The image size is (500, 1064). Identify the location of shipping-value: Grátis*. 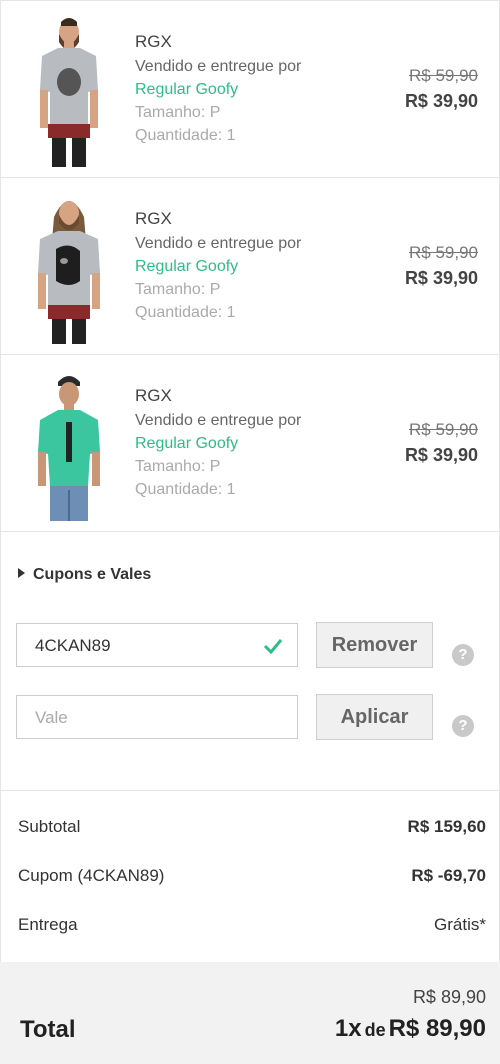
(460, 924).